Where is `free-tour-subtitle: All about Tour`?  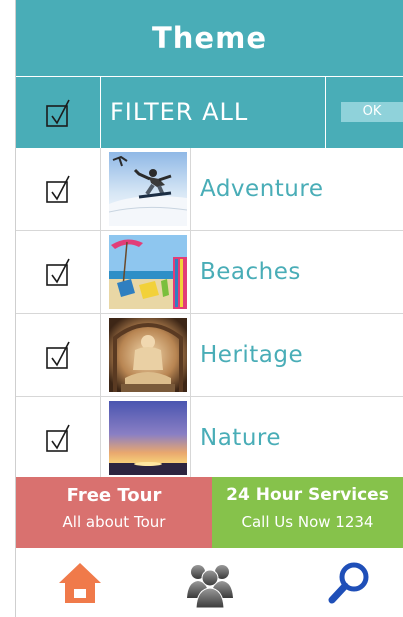
free-tour-subtitle: All about Tour is located at coordinates (114, 522).